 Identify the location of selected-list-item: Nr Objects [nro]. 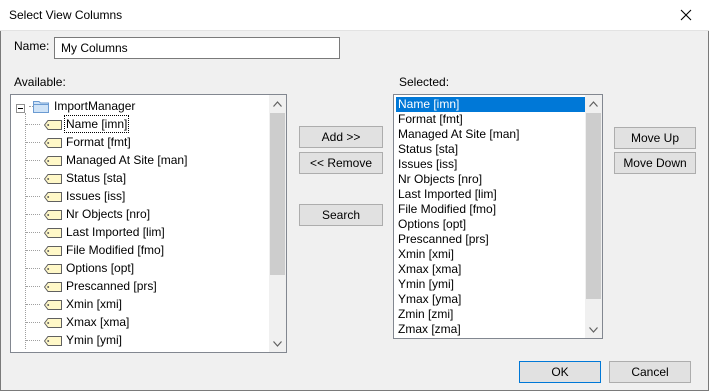
(499, 179).